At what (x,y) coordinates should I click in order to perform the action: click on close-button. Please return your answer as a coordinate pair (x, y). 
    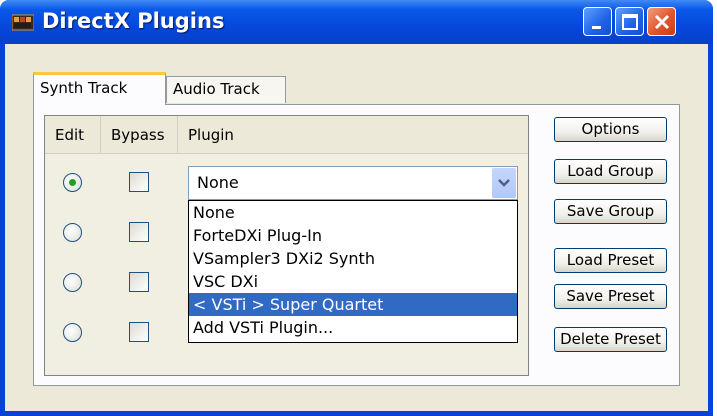
    Looking at the image, I should click on (661, 21).